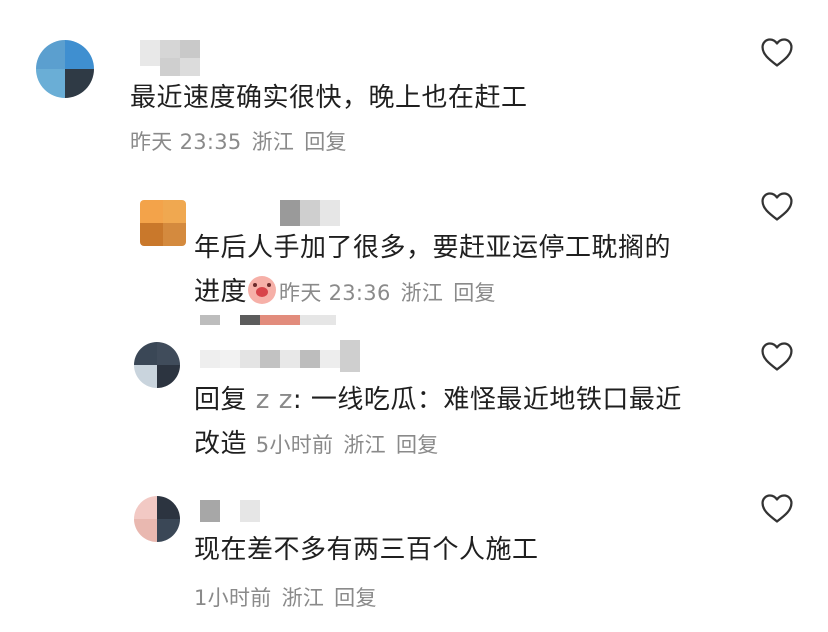  I want to click on comment-meta: 1小时前 浙江 回复, so click(290, 598).